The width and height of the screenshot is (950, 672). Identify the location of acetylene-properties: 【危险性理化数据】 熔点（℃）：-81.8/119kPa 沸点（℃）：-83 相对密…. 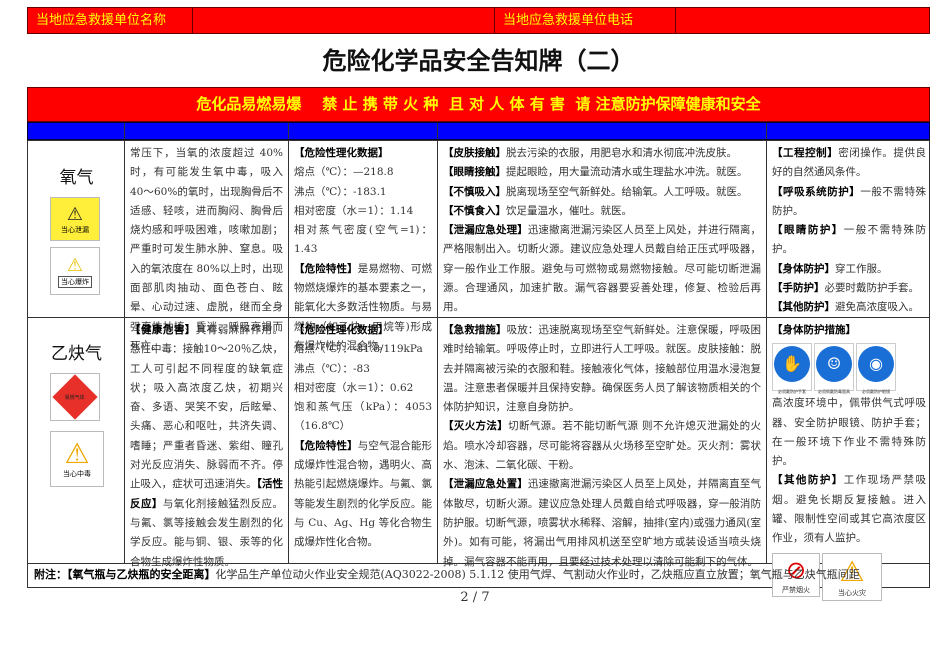
(363, 436).